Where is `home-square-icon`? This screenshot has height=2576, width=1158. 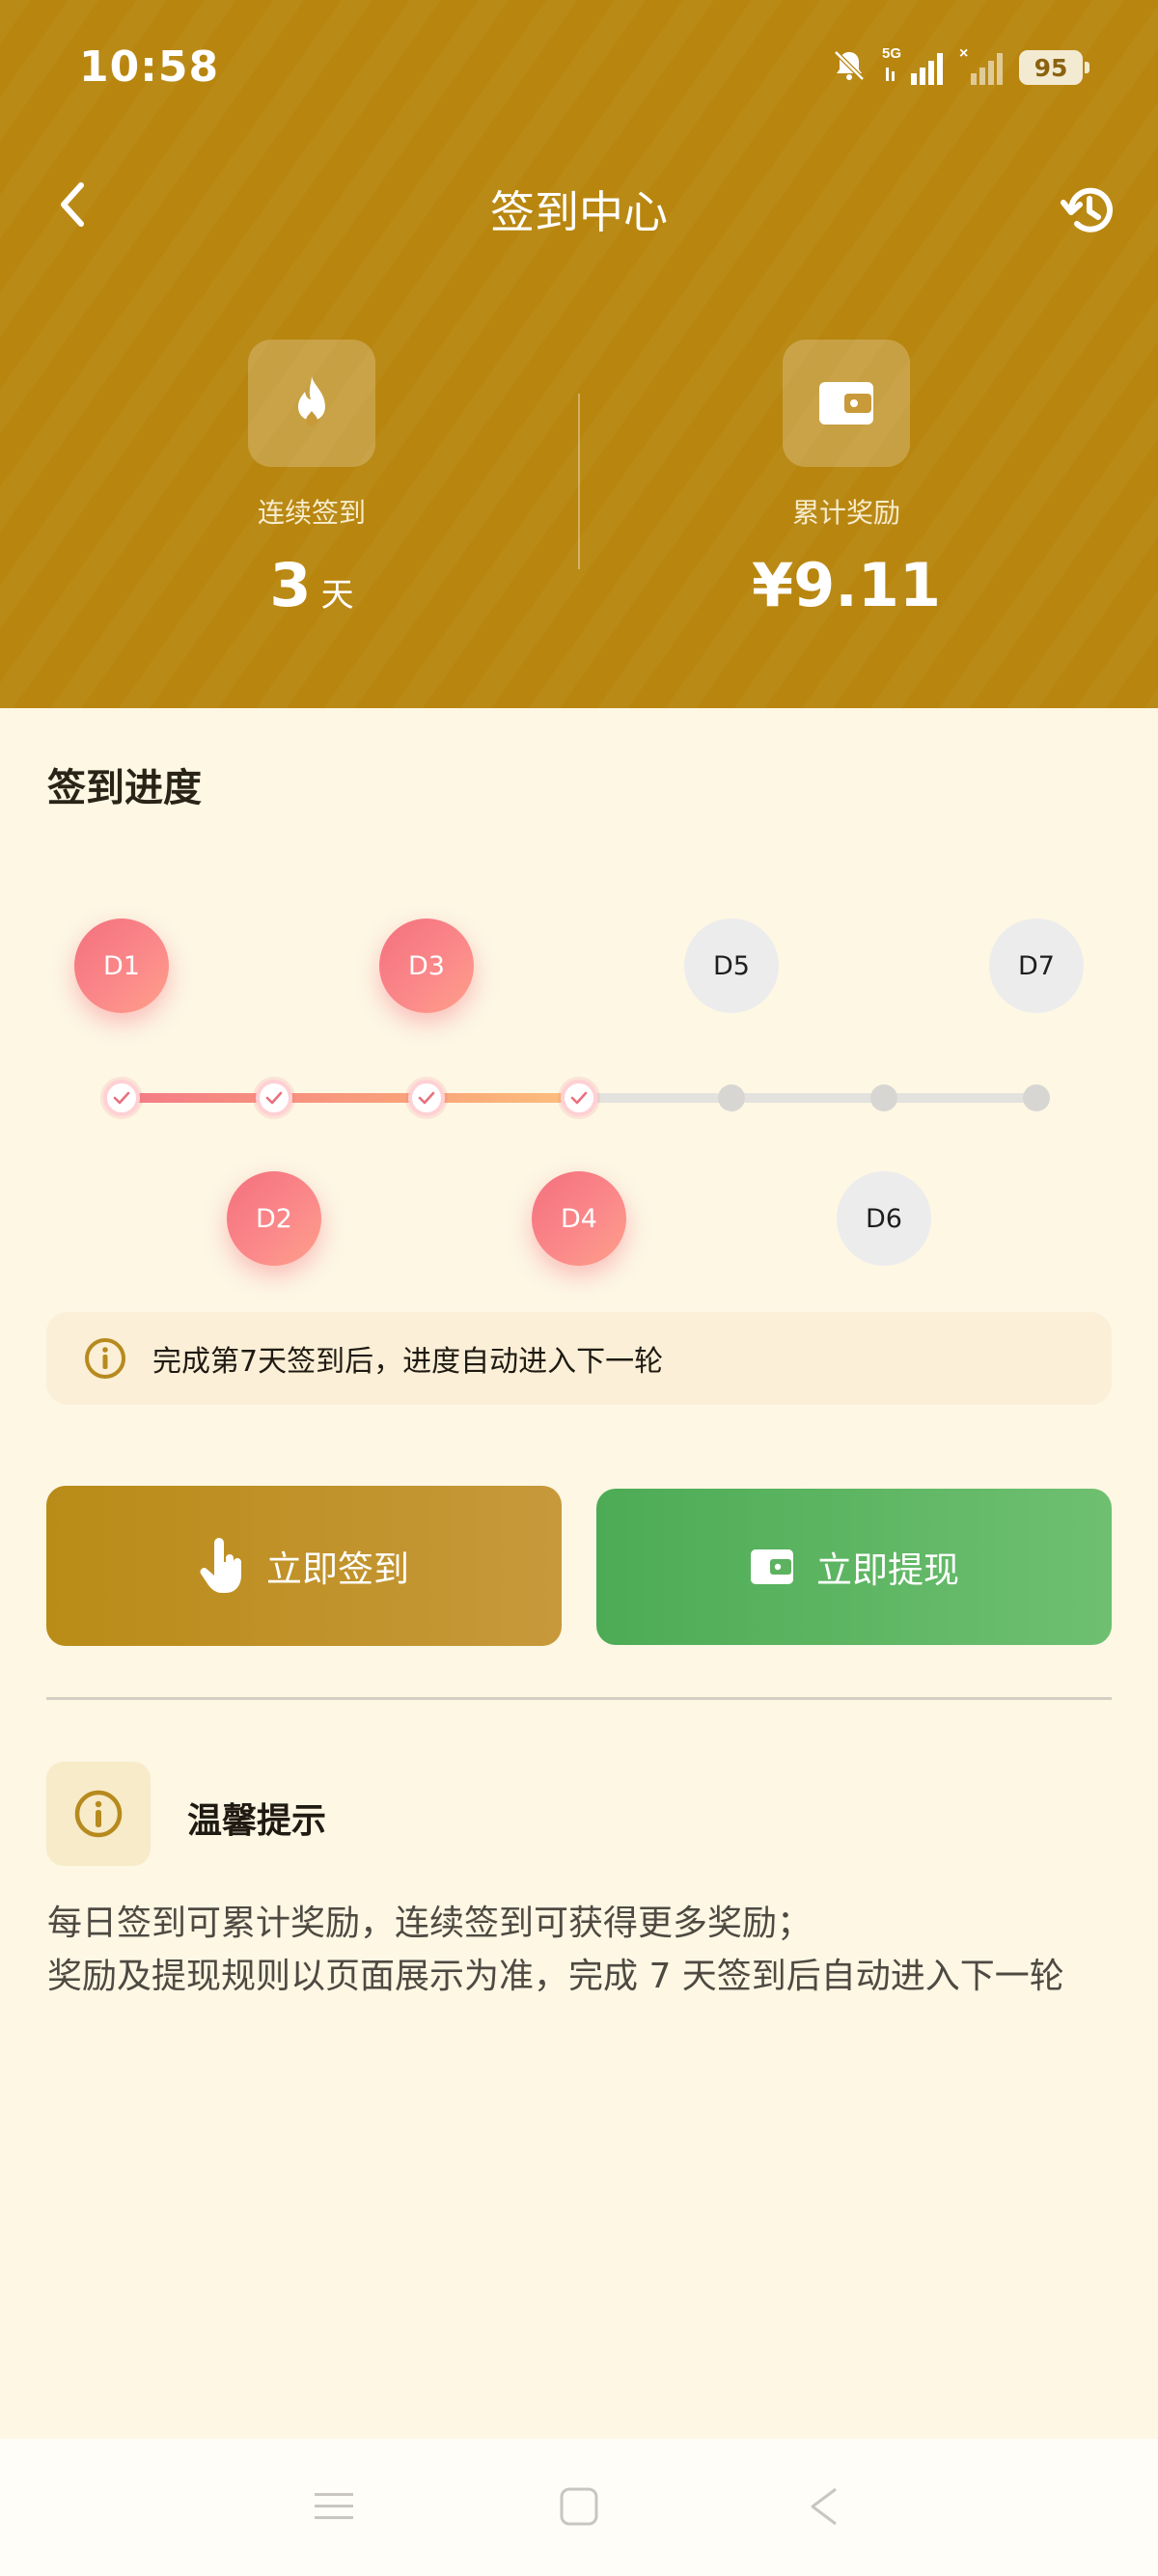
home-square-icon is located at coordinates (579, 2506).